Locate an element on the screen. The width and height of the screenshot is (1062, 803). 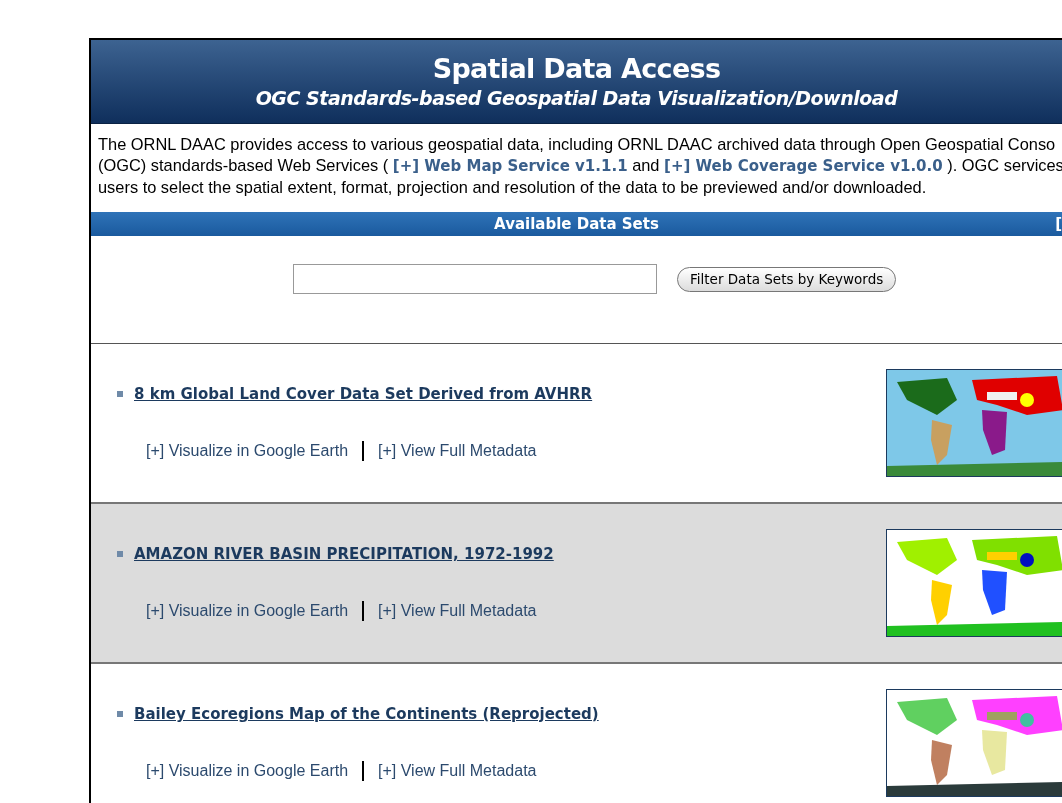
dataset-title-link: Bailey Ecoregions Map of the Continents (Reprojected) is located at coordinates (366, 714).